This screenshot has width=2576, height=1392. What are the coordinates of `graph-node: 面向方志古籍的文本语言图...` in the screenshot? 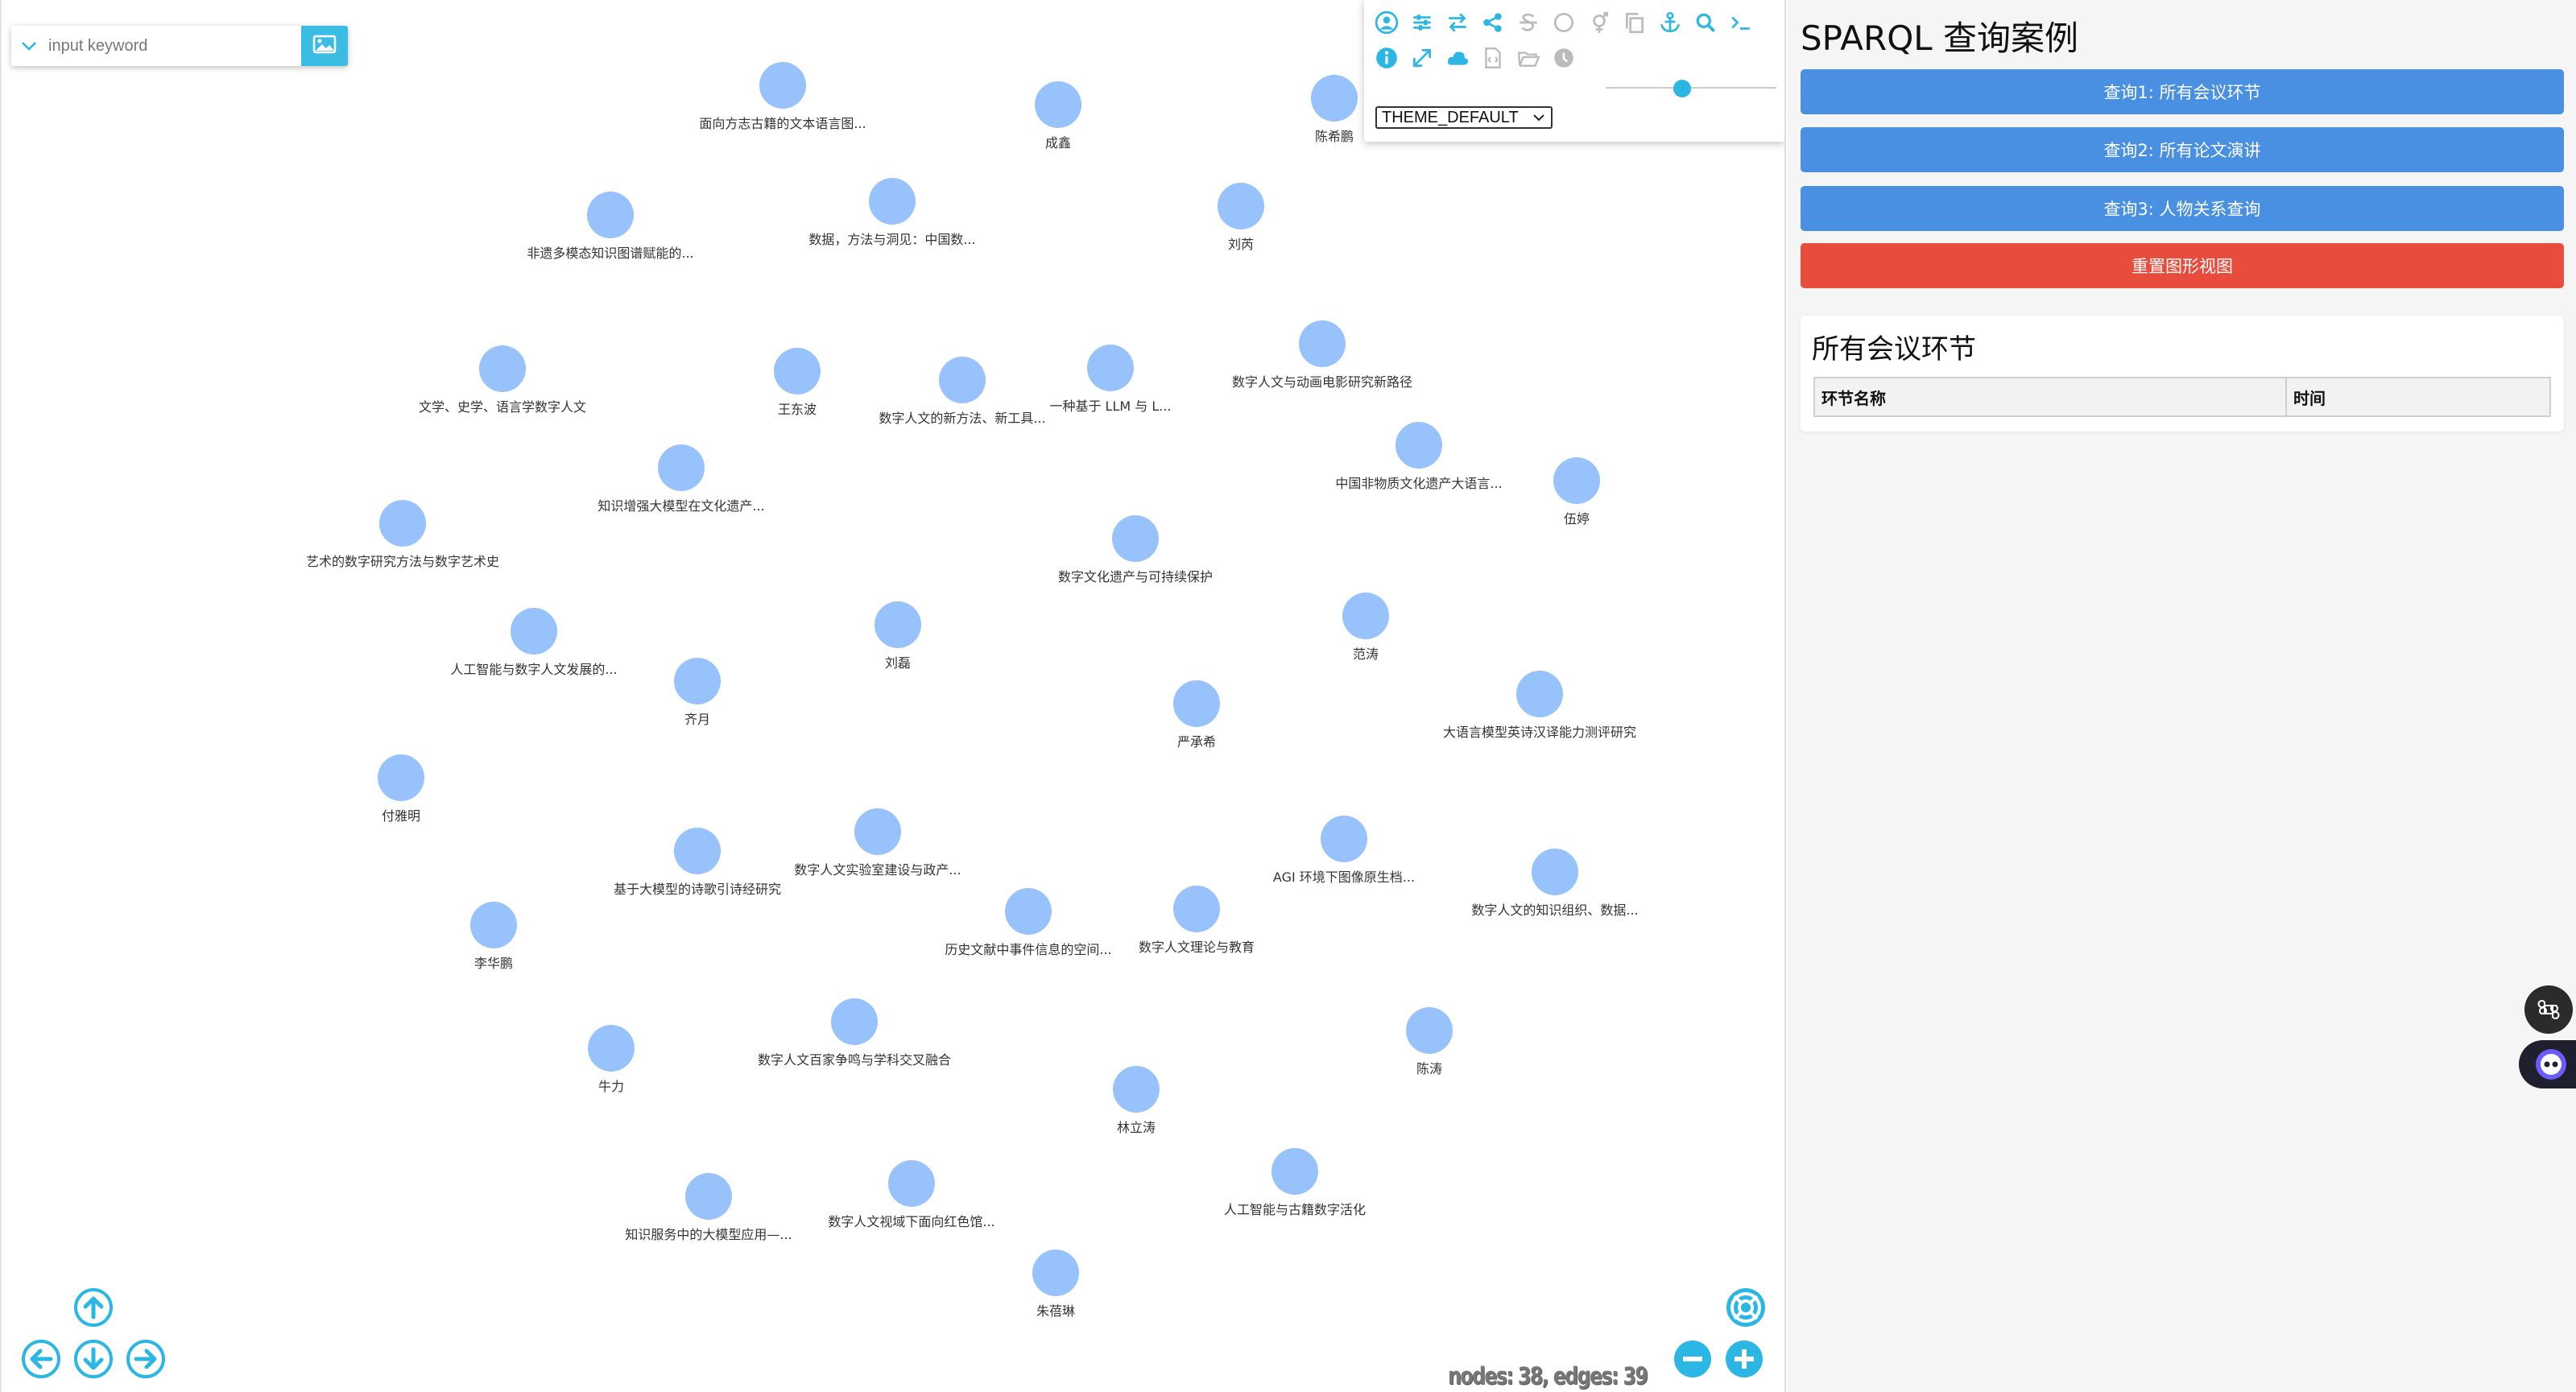 It's located at (783, 96).